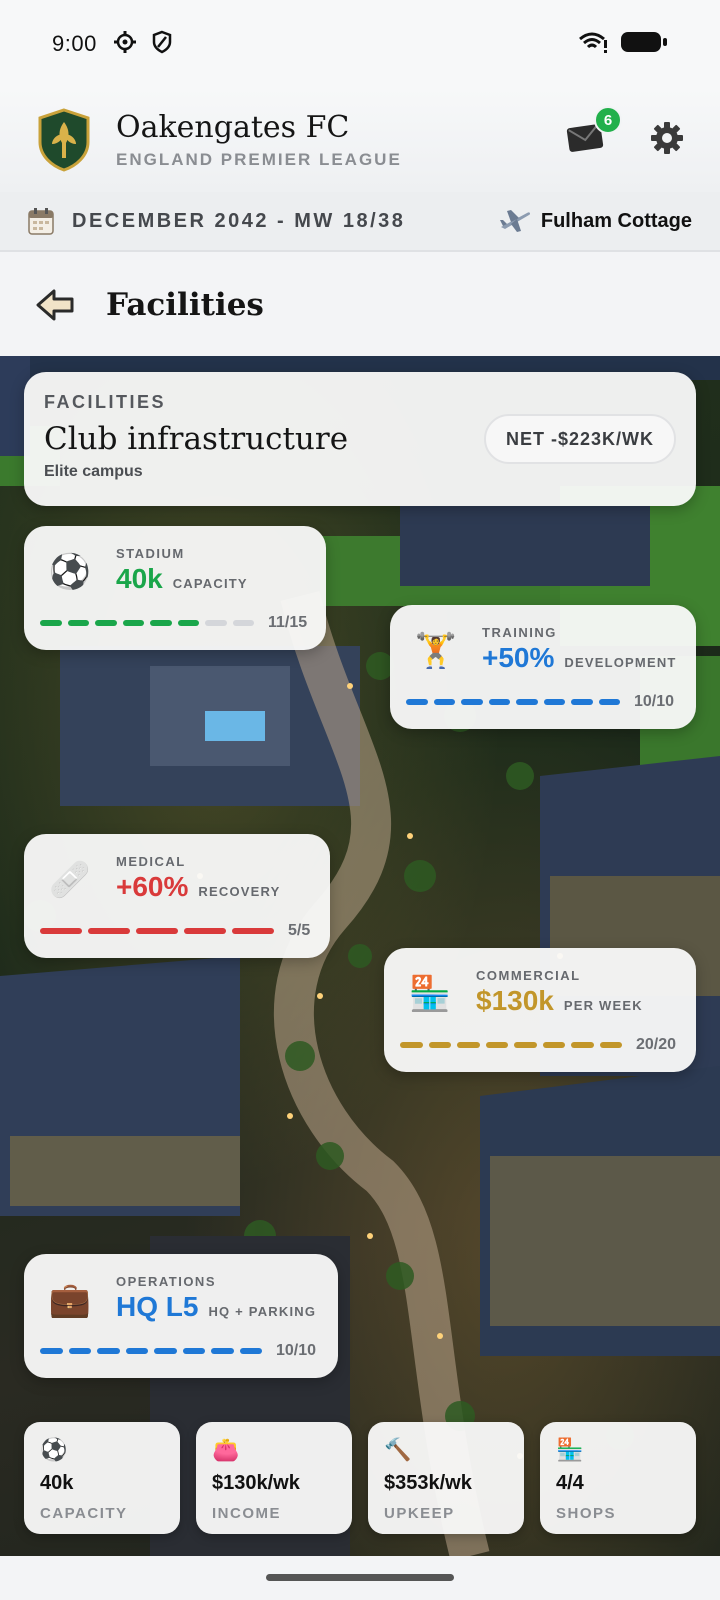 The width and height of the screenshot is (720, 1600). Describe the element at coordinates (360, 305) in the screenshot. I see `page-title-bar: Facilities` at that location.